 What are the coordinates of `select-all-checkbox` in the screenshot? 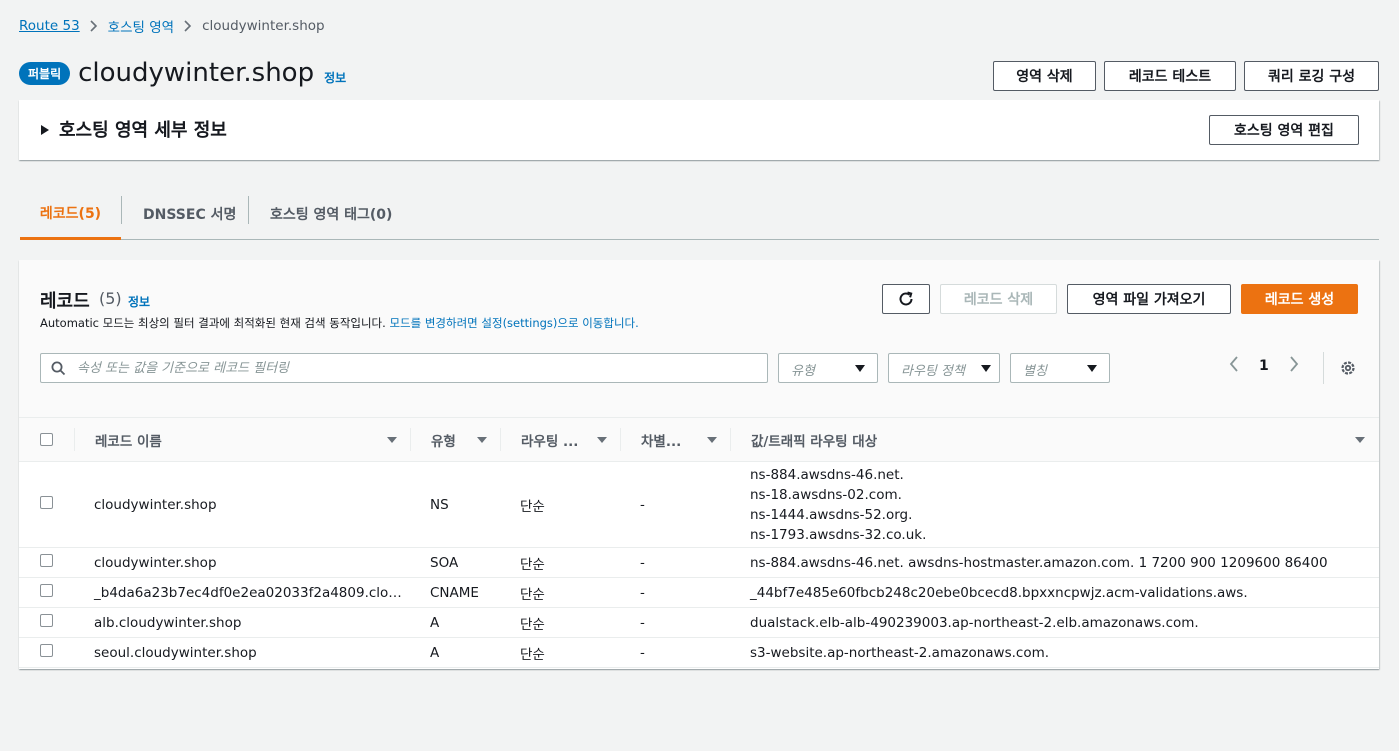 It's located at (46, 439).